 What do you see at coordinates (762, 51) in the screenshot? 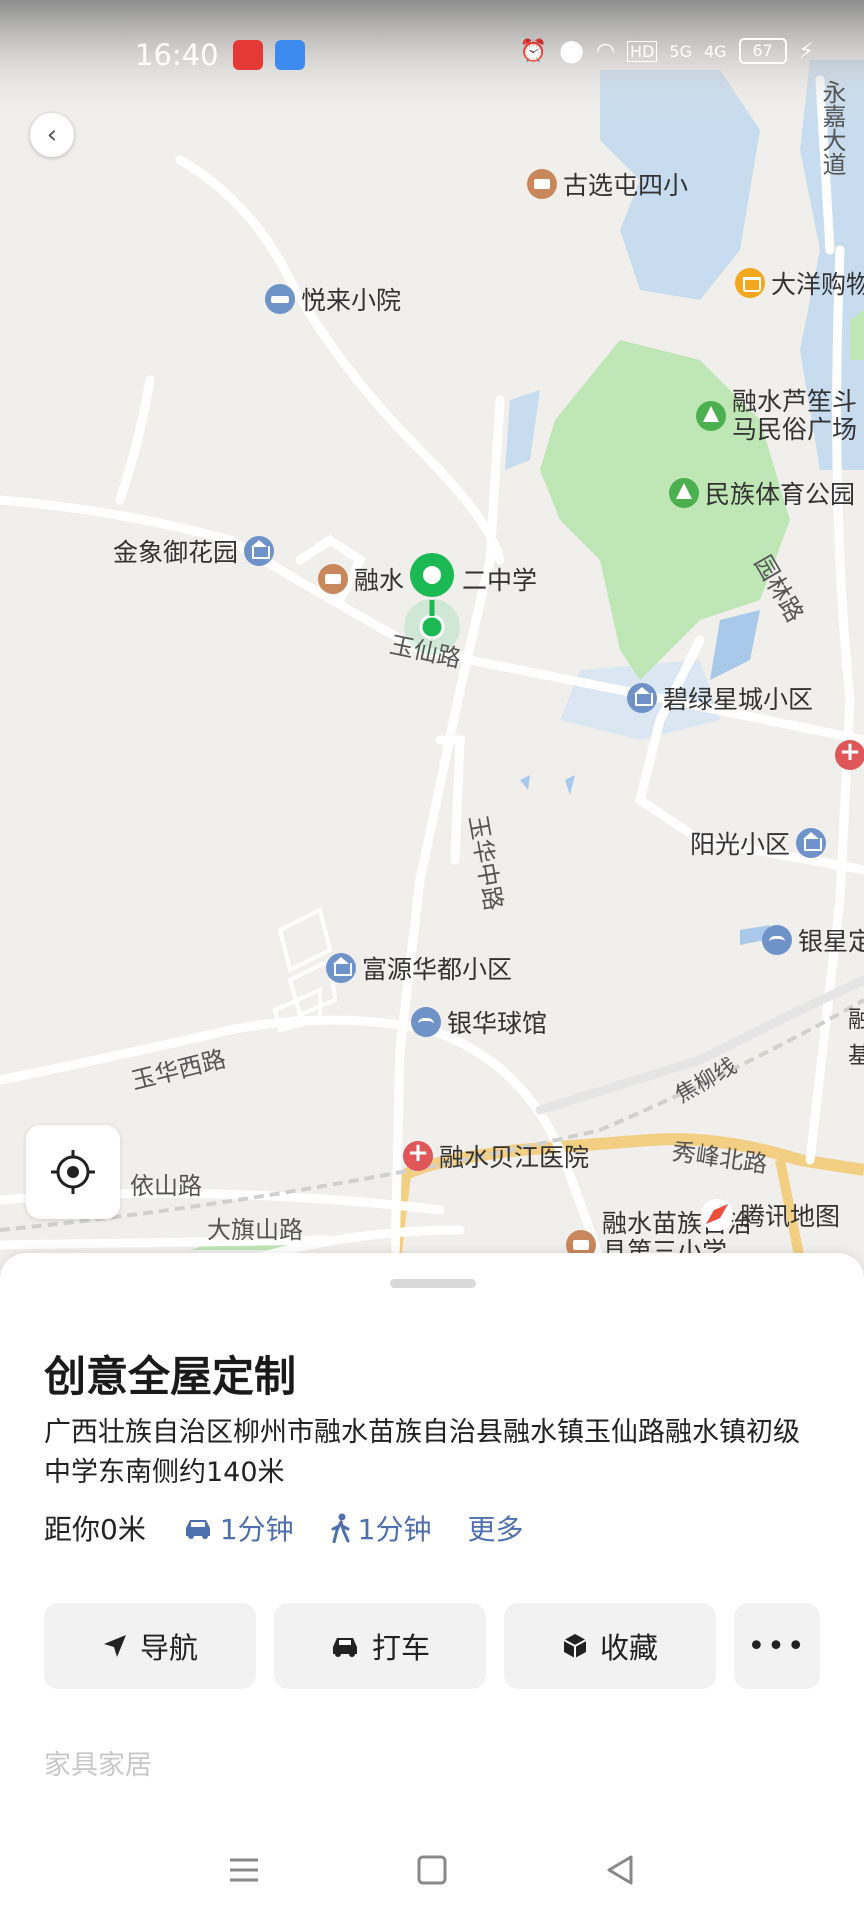
I see `battery-icon: 67` at bounding box center [762, 51].